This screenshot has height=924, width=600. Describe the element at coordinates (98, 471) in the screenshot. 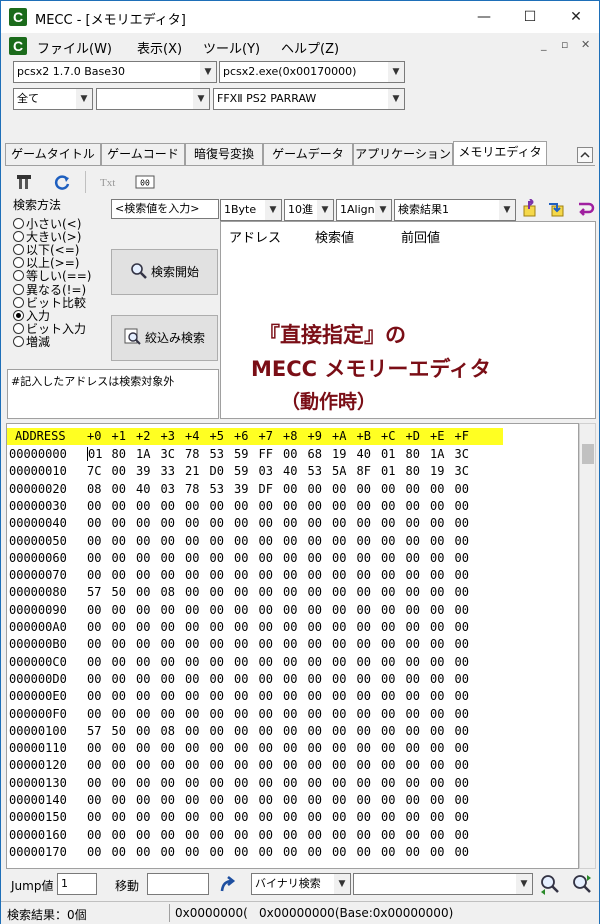

I see `hex-byte-cell: 7C` at that location.